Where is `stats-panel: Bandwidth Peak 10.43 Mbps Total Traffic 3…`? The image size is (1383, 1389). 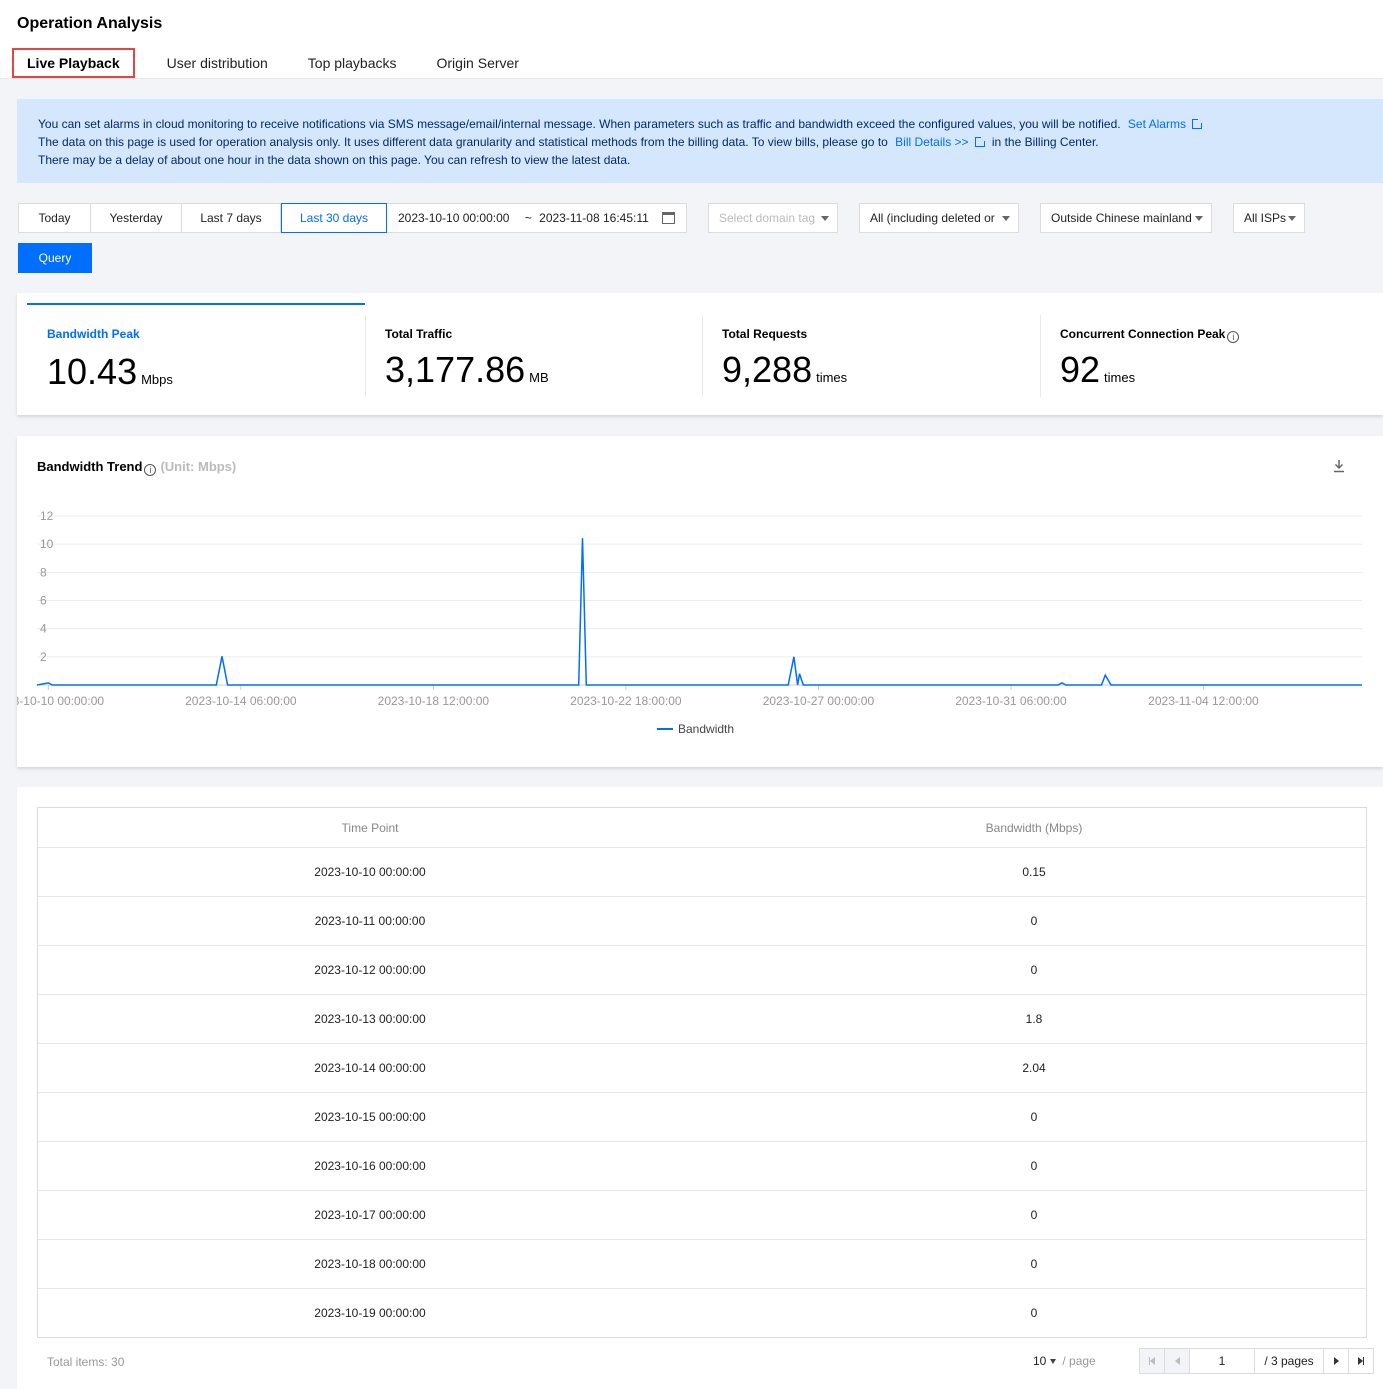
stats-panel: Bandwidth Peak 10.43 Mbps Total Traffic 3… is located at coordinates (700, 354).